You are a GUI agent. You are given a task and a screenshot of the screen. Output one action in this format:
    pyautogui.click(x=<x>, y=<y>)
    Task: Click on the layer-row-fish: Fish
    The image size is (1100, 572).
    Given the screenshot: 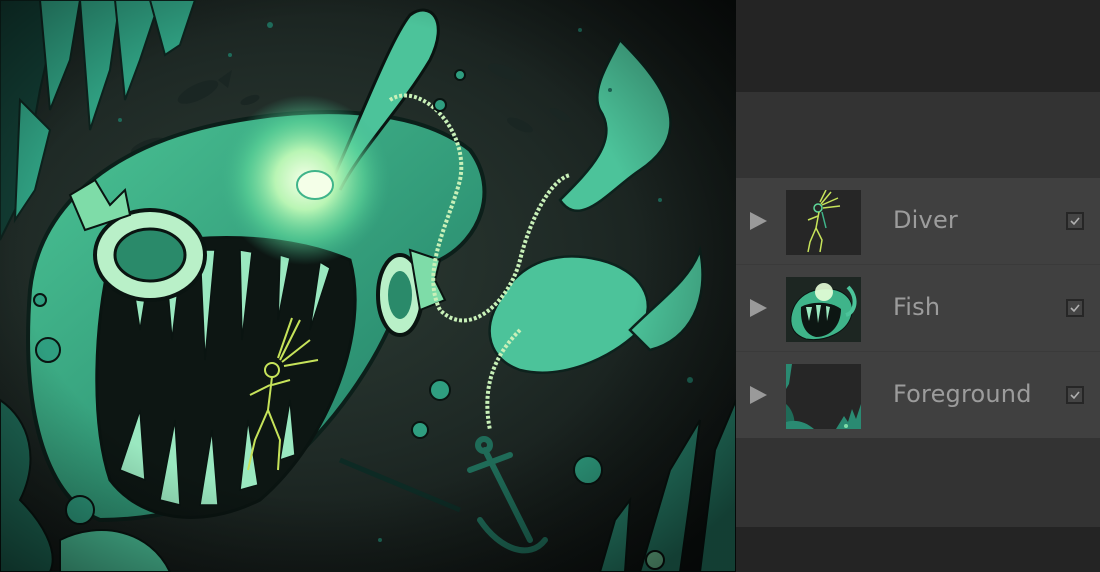 What is the action you would take?
    pyautogui.click(x=918, y=308)
    